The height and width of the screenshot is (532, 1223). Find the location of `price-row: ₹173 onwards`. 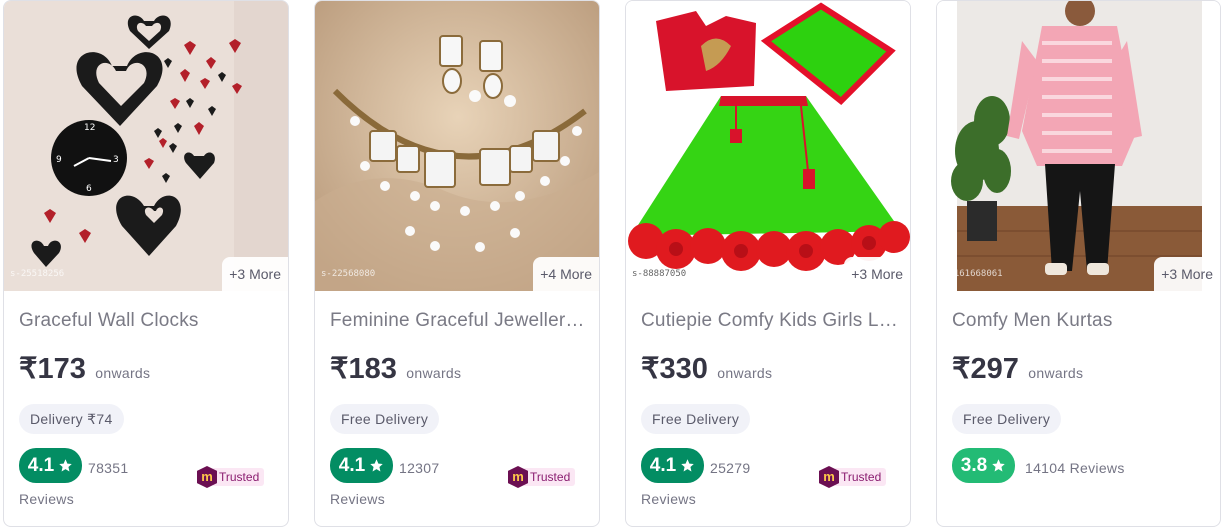

price-row: ₹173 onwards is located at coordinates (84, 368).